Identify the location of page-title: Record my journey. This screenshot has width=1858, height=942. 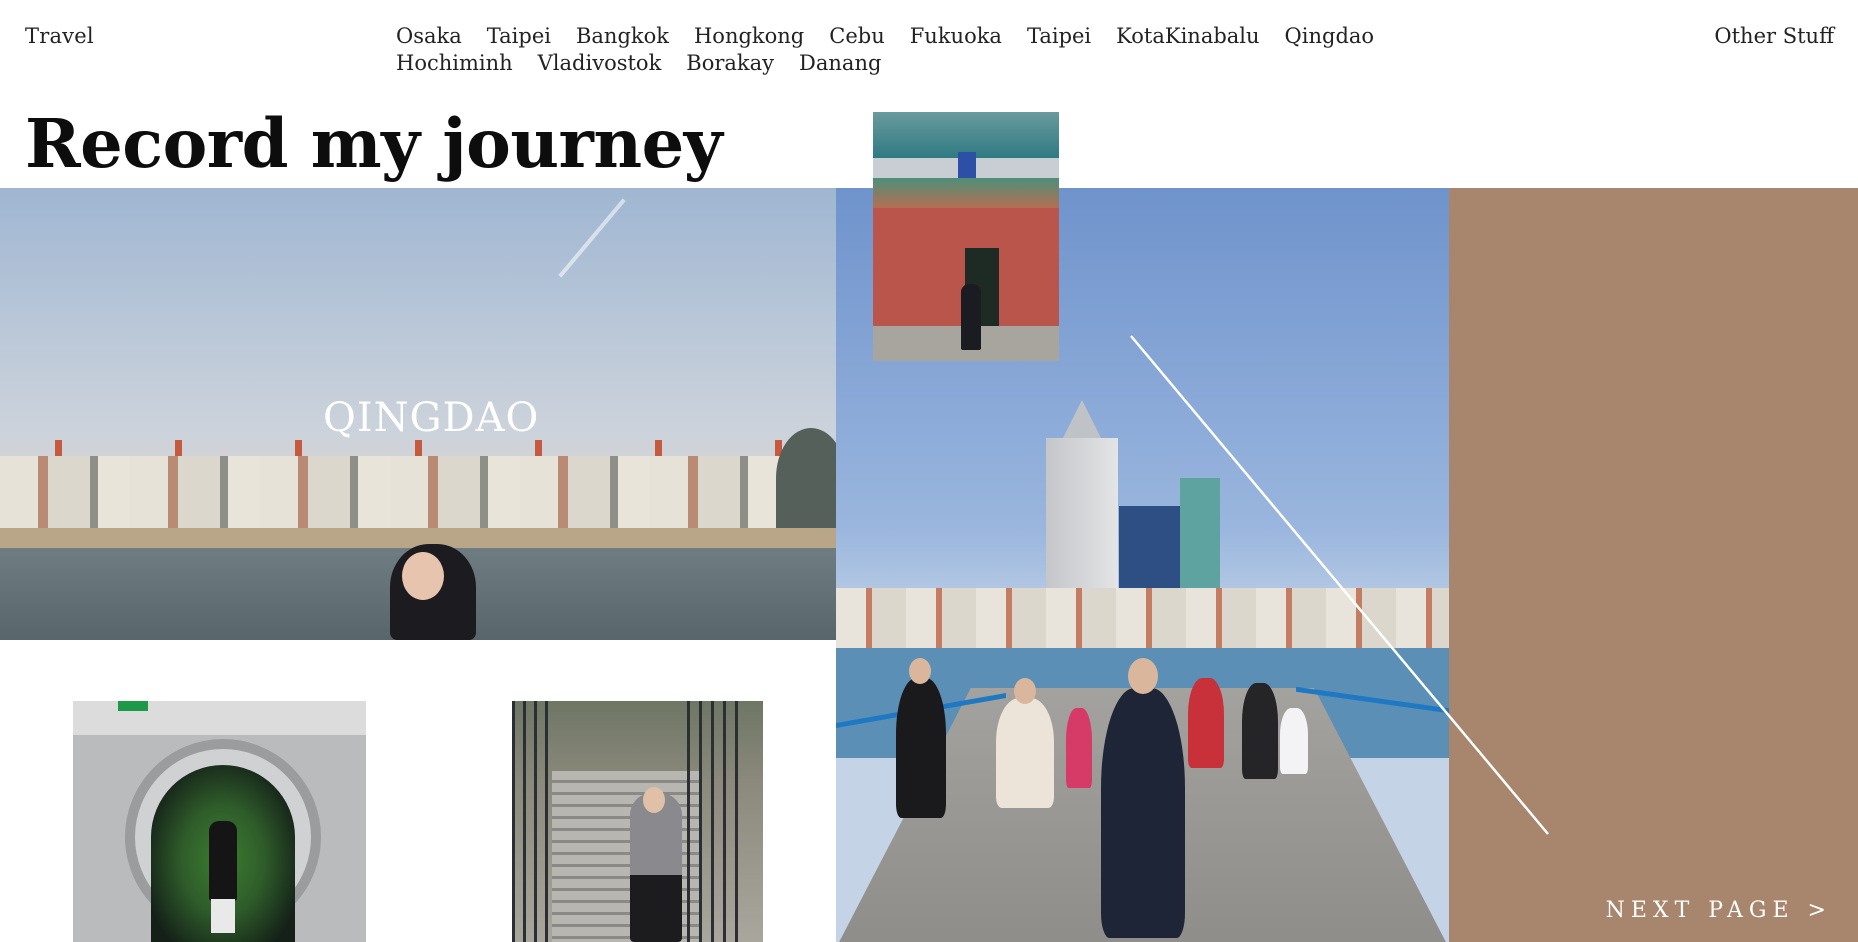
(374, 143).